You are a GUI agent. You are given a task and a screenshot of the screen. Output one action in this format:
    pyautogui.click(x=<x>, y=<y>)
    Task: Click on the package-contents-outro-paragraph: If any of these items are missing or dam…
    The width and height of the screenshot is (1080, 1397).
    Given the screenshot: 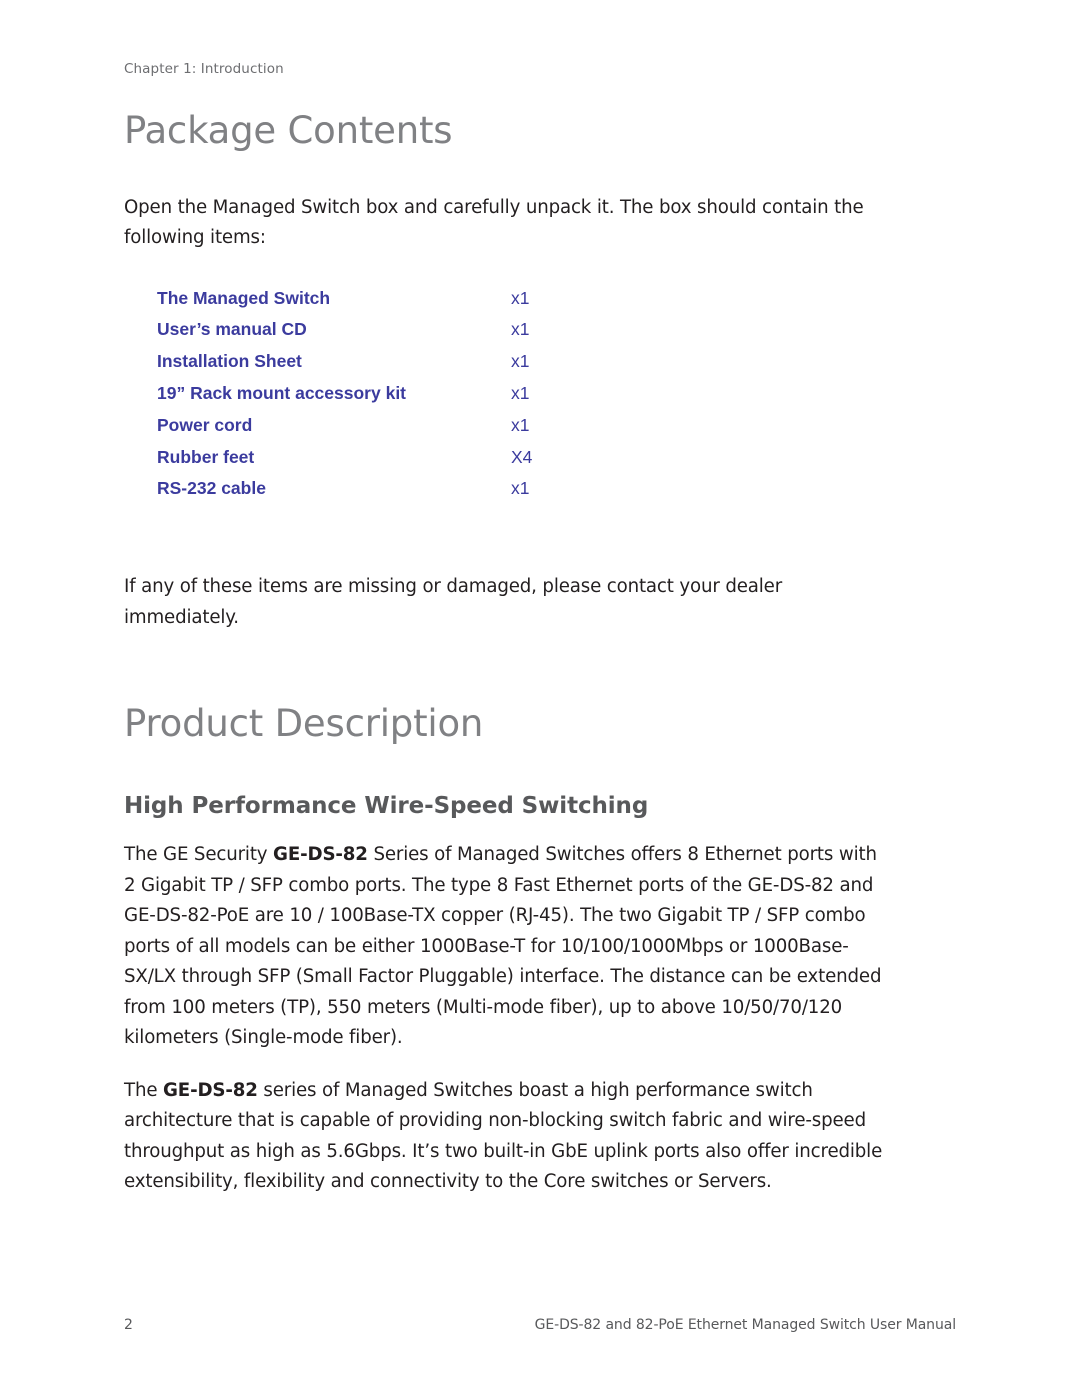 What is the action you would take?
    pyautogui.click(x=453, y=602)
    